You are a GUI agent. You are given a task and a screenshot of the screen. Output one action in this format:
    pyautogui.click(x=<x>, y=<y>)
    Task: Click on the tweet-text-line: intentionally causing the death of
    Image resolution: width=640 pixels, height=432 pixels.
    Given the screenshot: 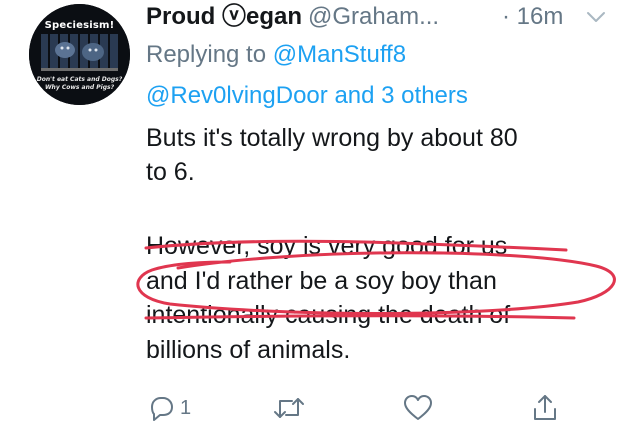 What is the action you would take?
    pyautogui.click(x=328, y=315)
    